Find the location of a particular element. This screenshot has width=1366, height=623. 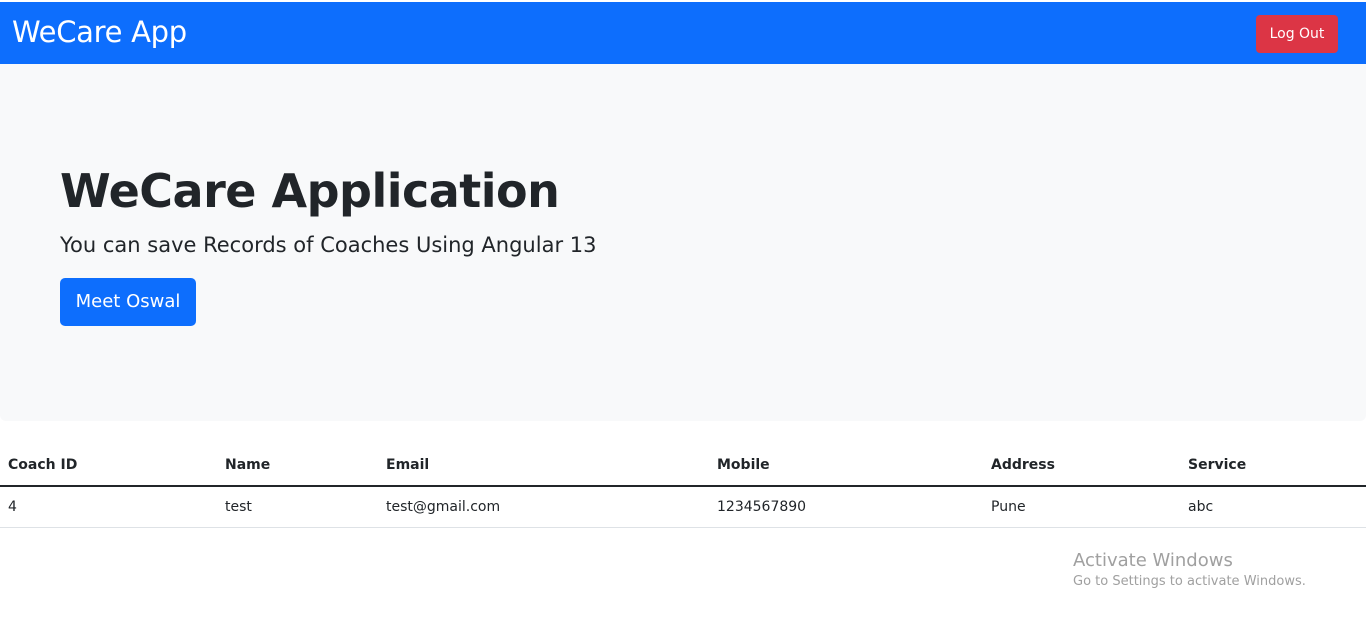

column-header-name: Name is located at coordinates (297, 466).